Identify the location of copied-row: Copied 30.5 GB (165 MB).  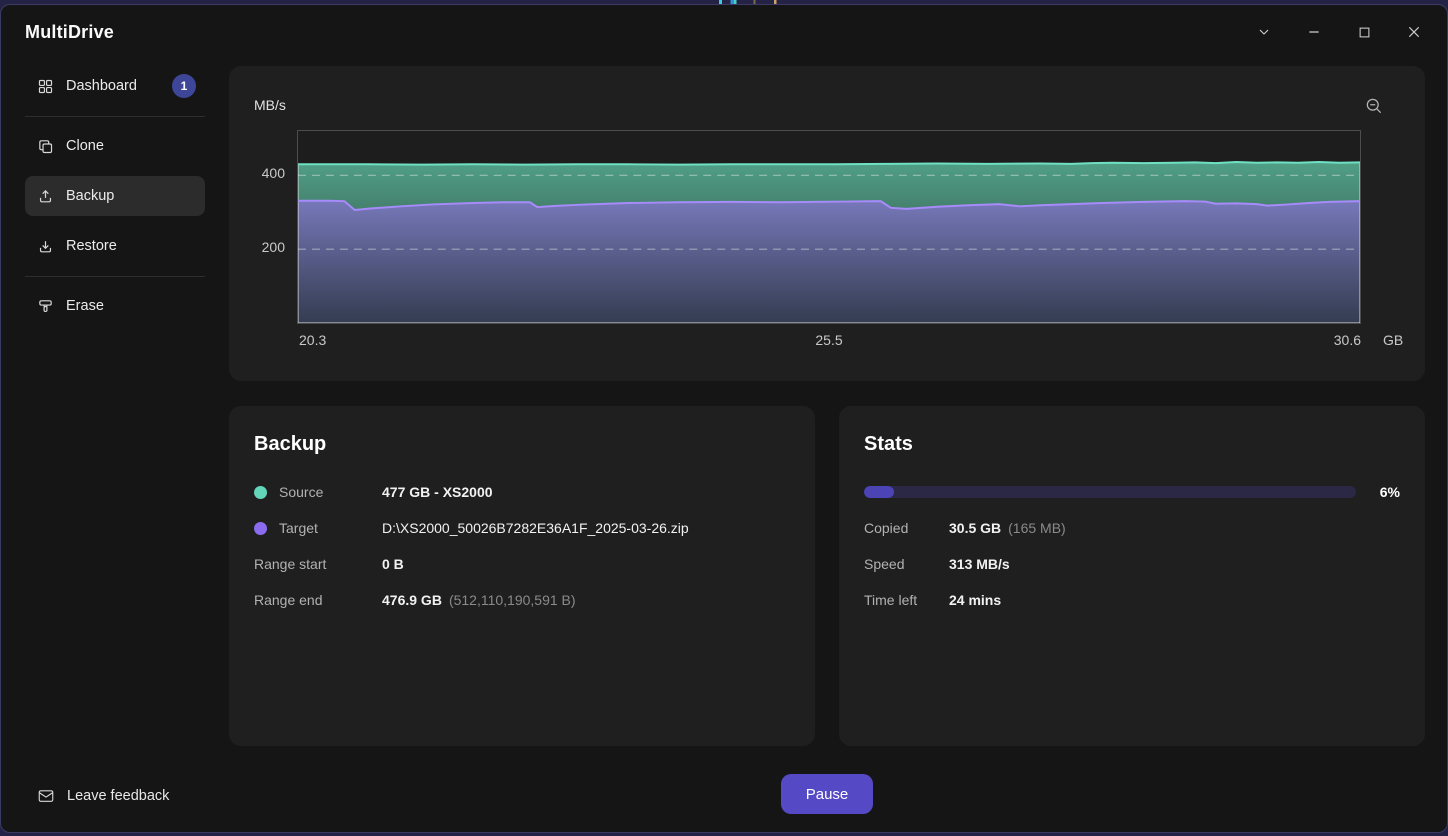
(1132, 528).